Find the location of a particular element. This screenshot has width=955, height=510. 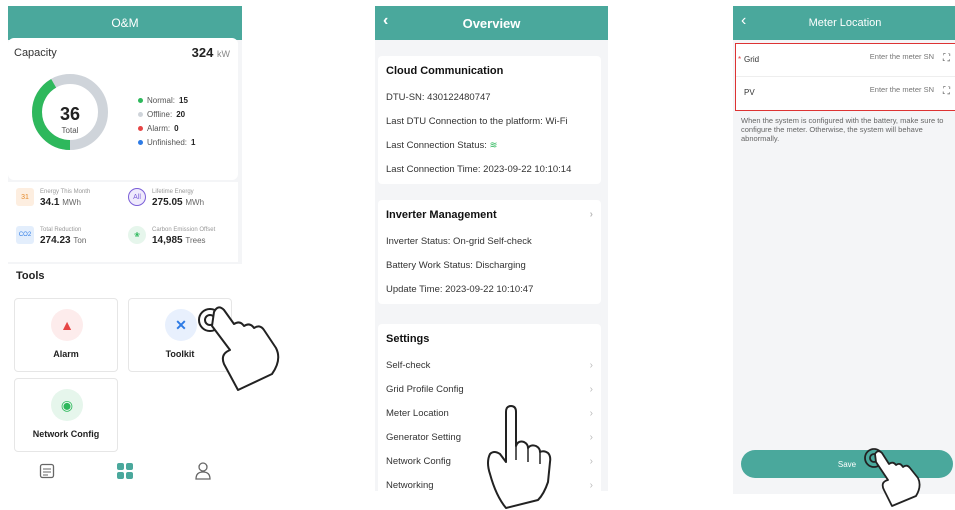

stat-total-reduction: CO2 Total Reduction 274.23 Ton is located at coordinates (51, 236).